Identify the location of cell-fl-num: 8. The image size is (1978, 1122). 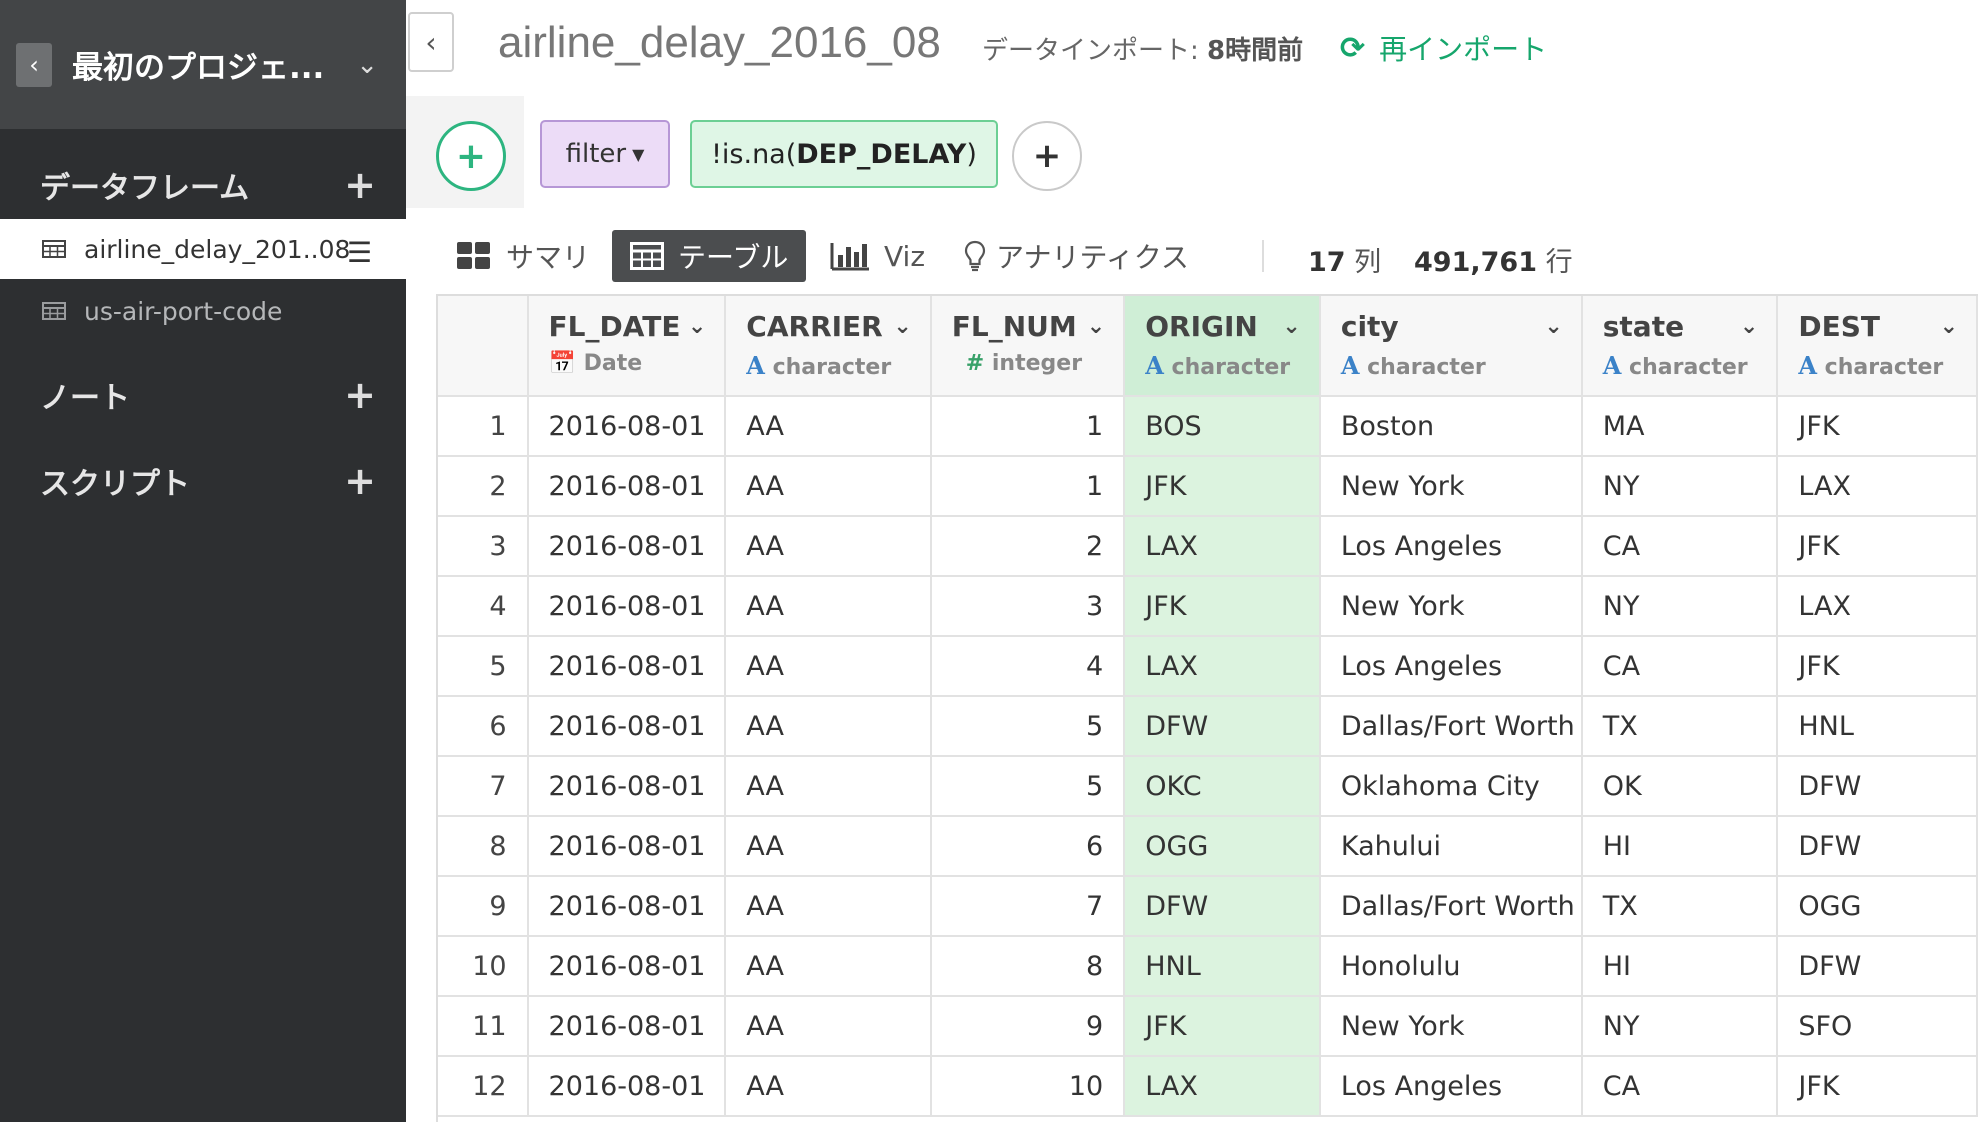
(1028, 966).